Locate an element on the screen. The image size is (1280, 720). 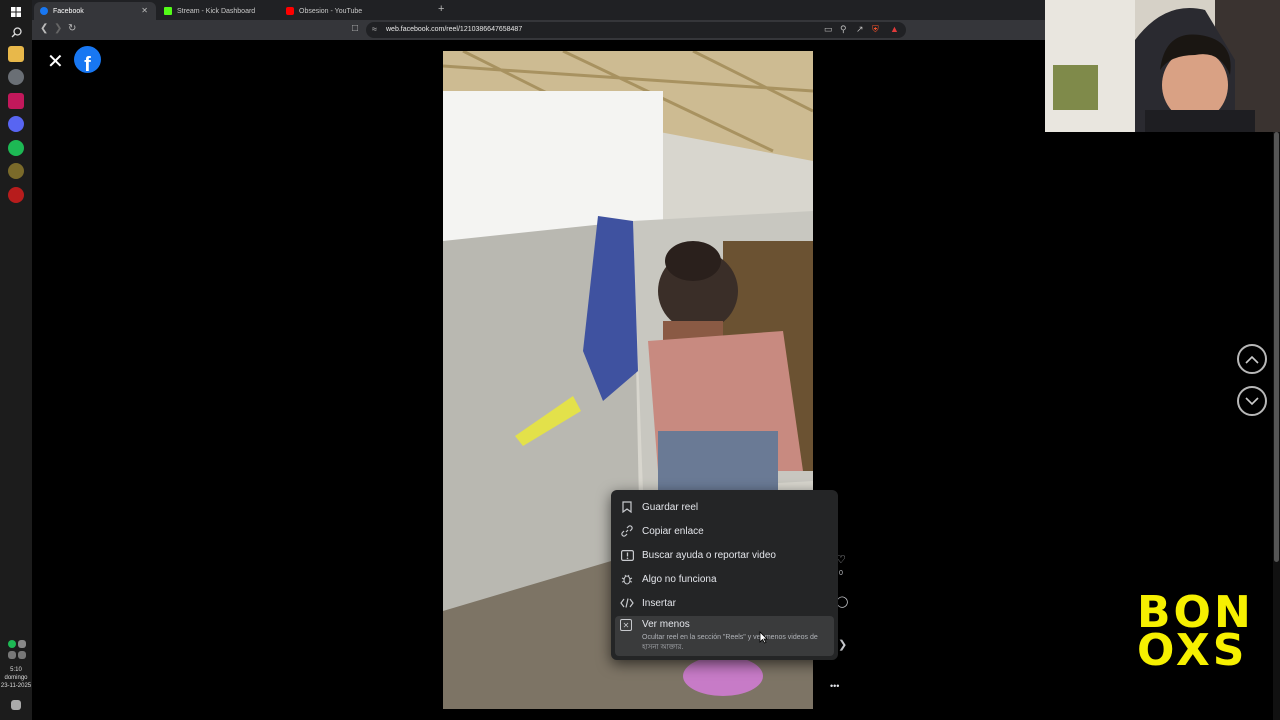
windows-start-icon is located at coordinates (16, 12).